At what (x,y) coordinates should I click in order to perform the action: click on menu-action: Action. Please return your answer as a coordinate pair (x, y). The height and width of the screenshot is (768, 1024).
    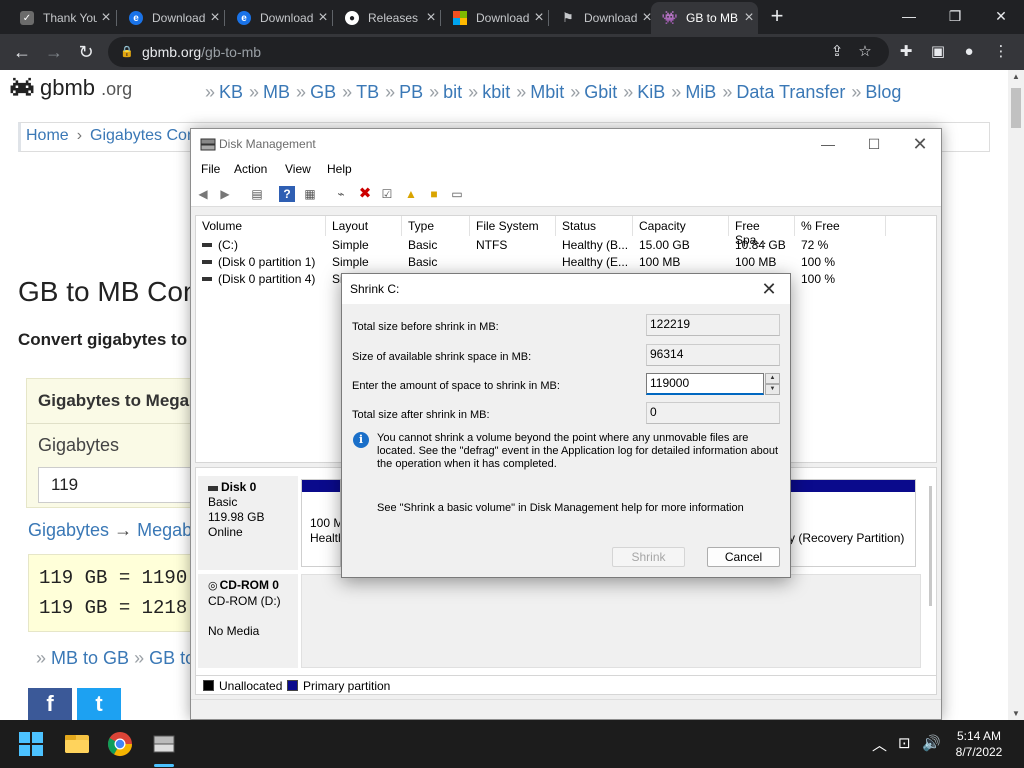
    Looking at the image, I should click on (250, 169).